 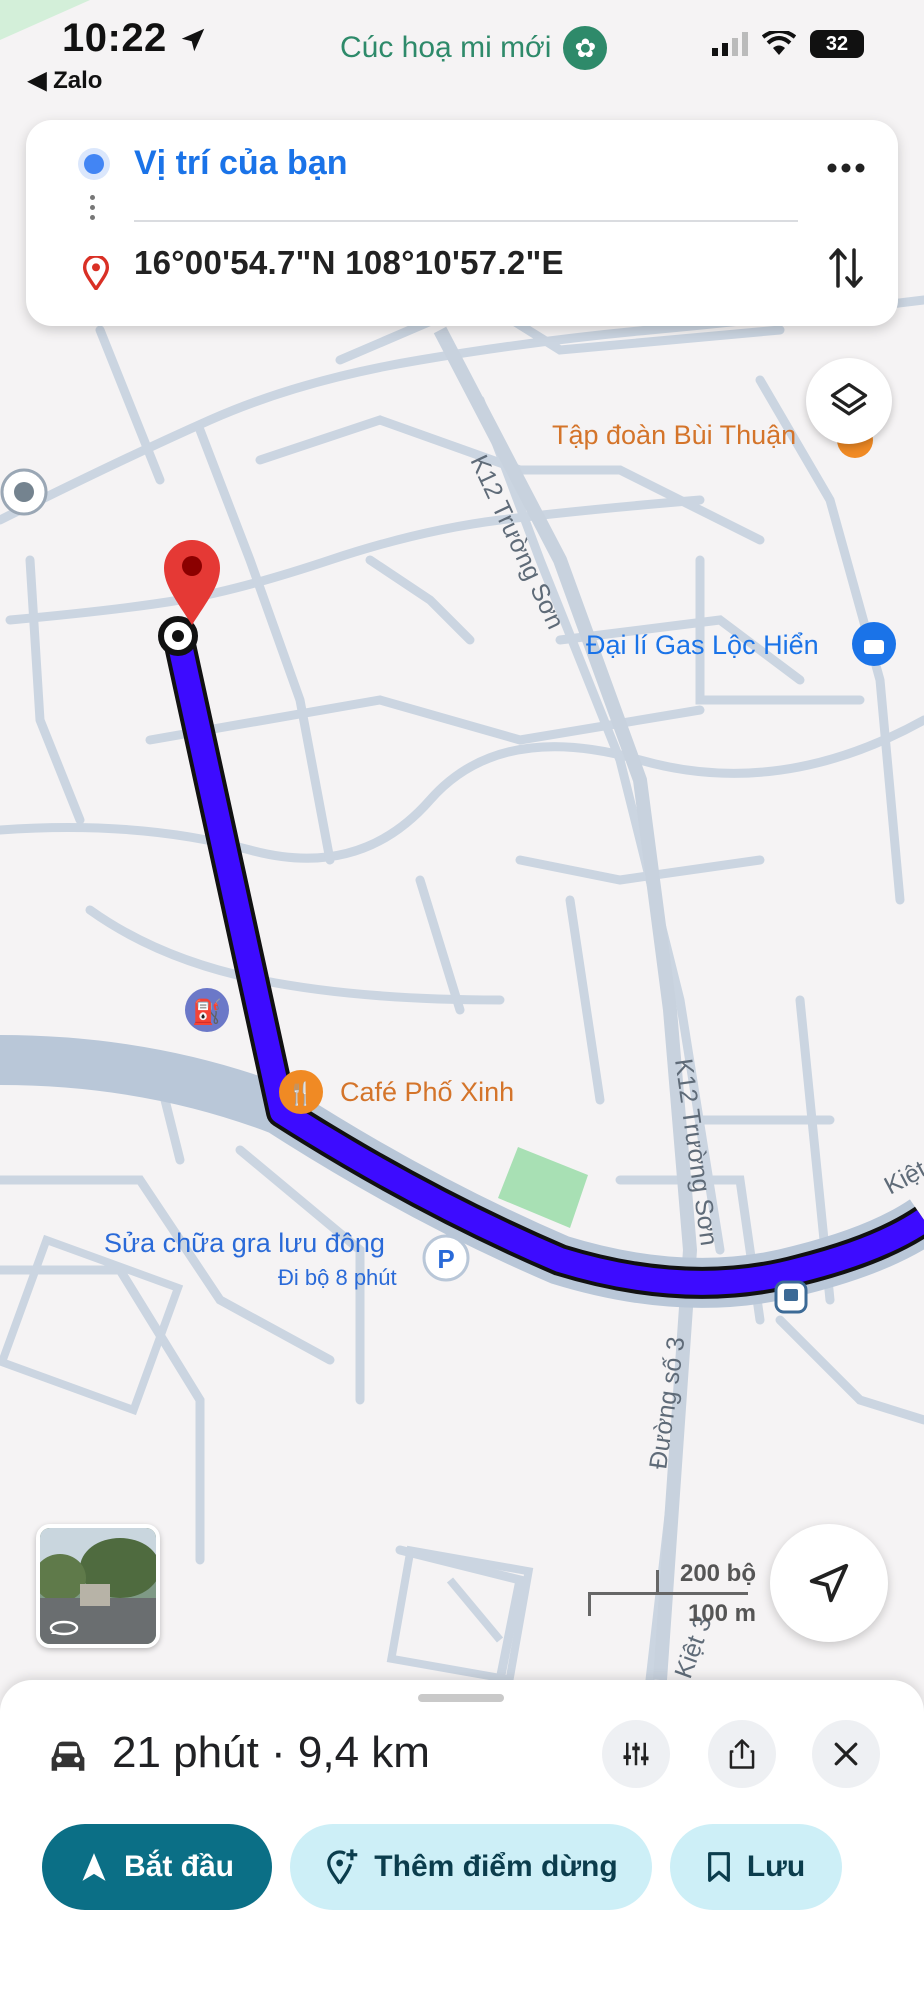 I want to click on battery-indicator: 32, so click(x=837, y=44).